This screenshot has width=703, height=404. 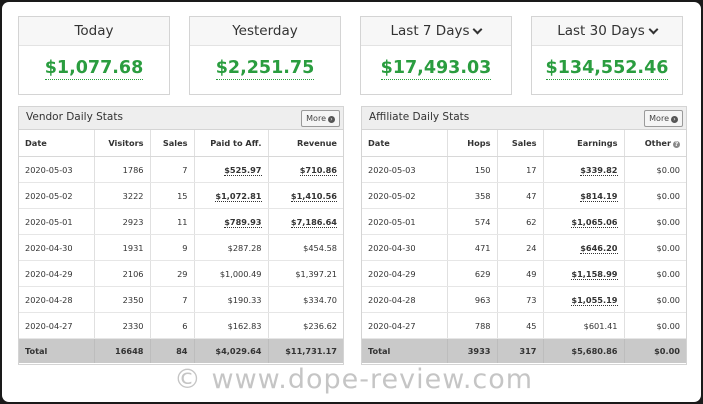 What do you see at coordinates (231, 299) in the screenshot?
I see `paid-cell: $190.33` at bounding box center [231, 299].